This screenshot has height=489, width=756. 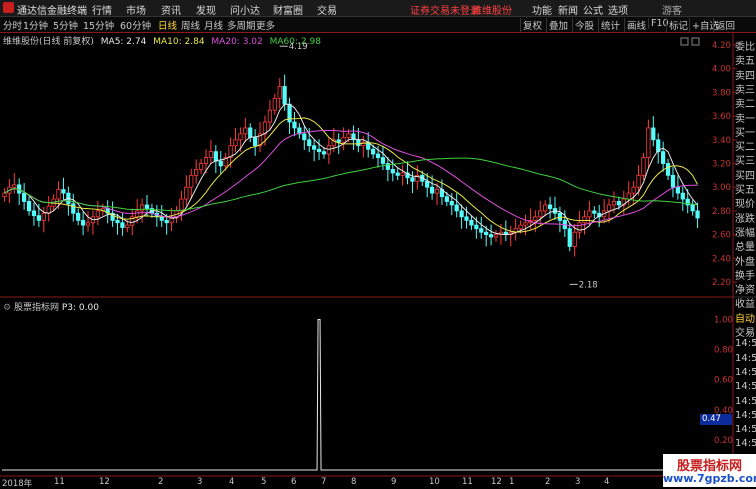 I want to click on side-panel-item: 净资, so click(x=745, y=291).